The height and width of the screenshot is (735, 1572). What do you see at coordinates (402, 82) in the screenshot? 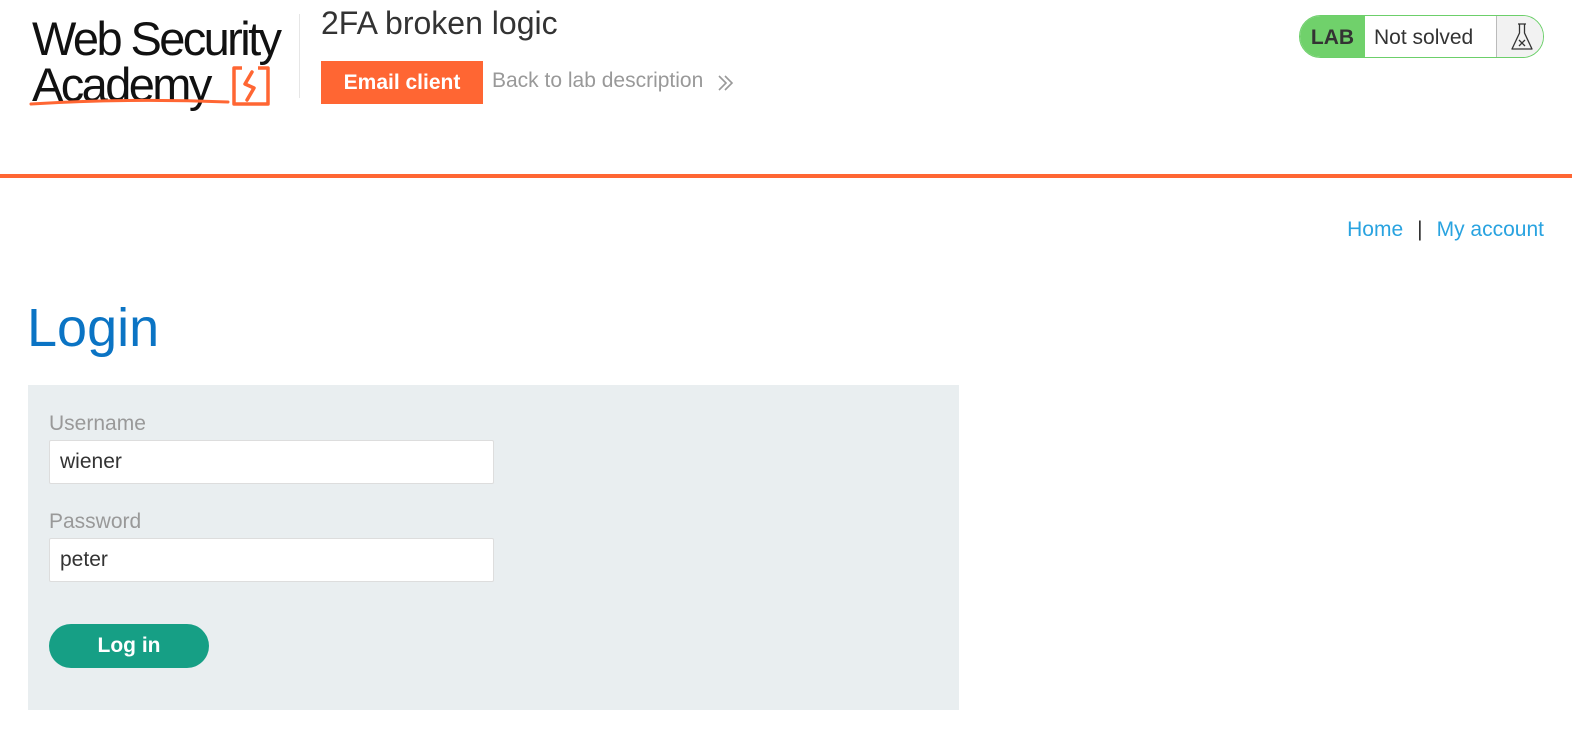
I see `email-client-button: Email client` at bounding box center [402, 82].